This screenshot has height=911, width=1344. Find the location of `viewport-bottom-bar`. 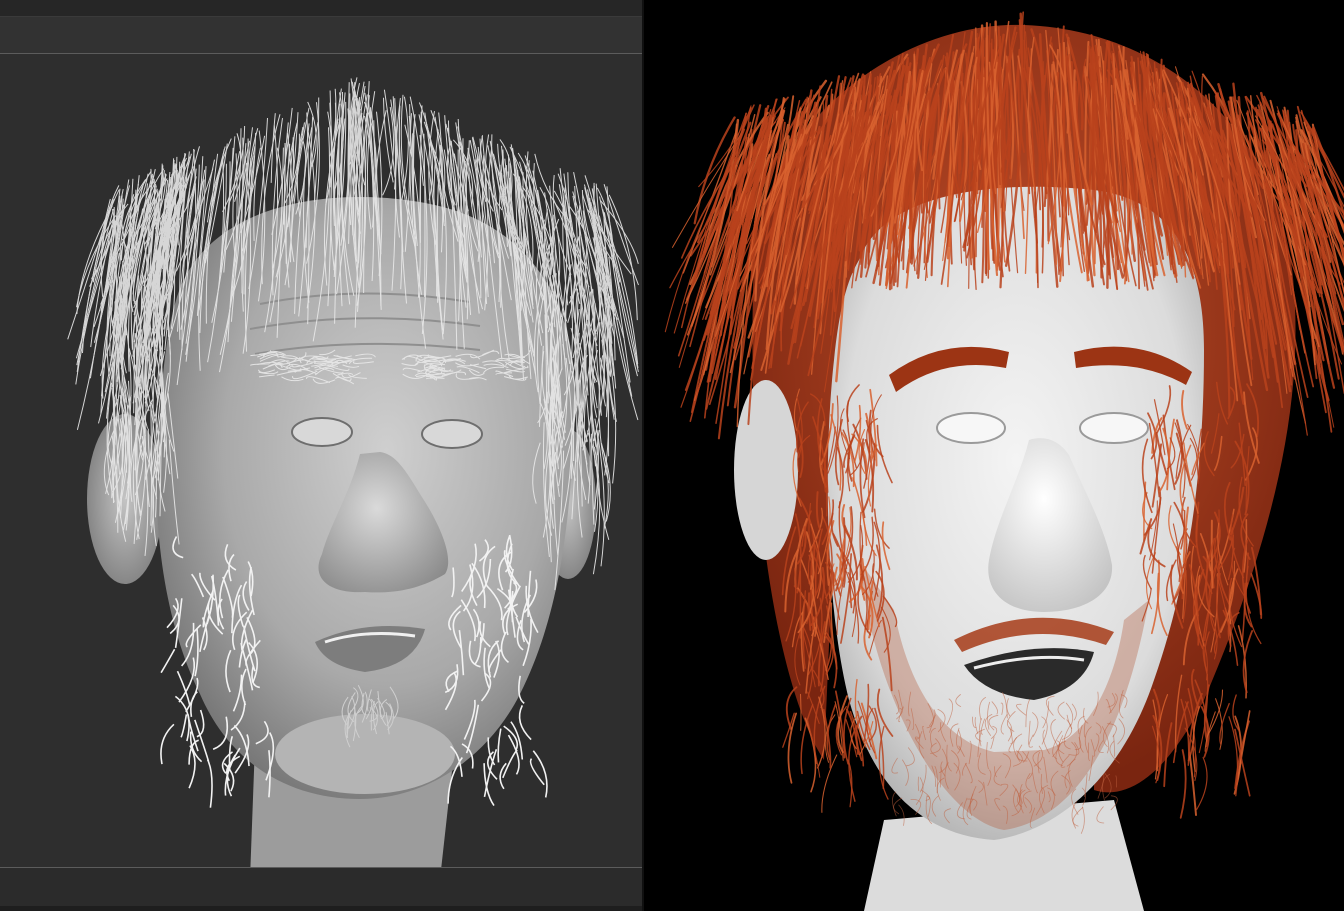

viewport-bottom-bar is located at coordinates (321, 889).